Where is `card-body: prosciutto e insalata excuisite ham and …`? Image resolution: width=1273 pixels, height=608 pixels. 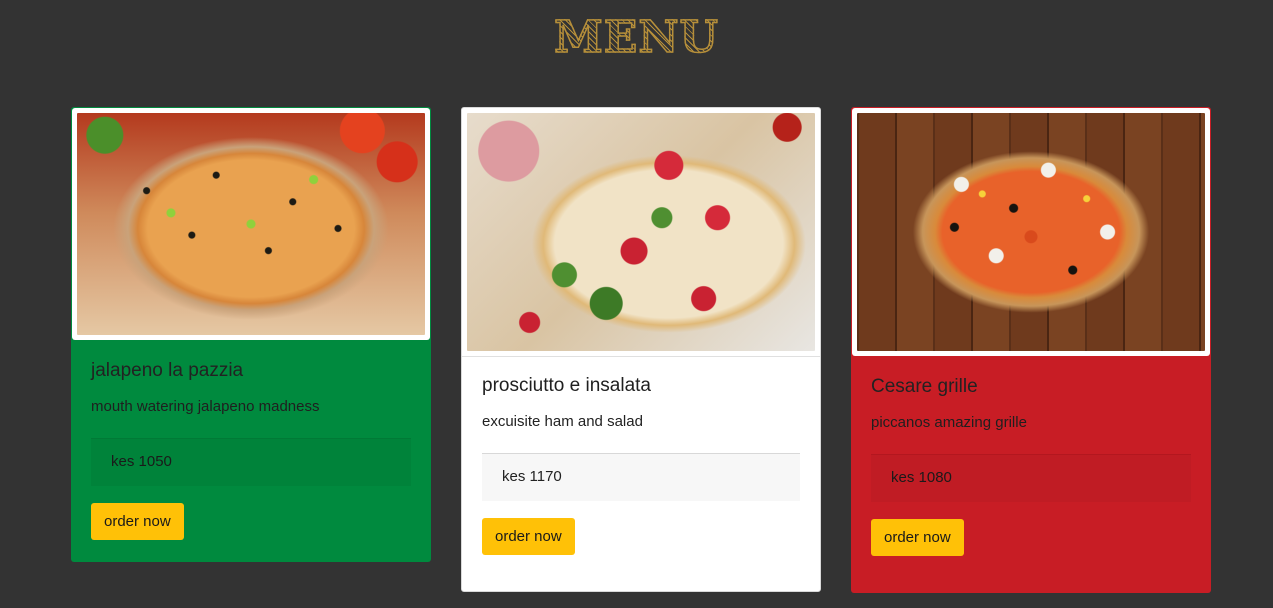
card-body: prosciutto e insalata excuisite ham and … is located at coordinates (641, 456).